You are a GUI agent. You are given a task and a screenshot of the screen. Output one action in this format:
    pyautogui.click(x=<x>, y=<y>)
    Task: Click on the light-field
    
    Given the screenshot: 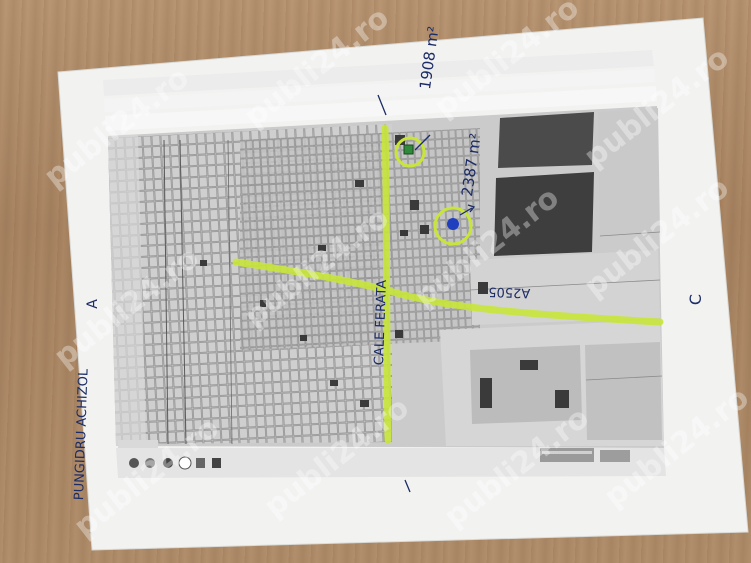 What is the action you would take?
    pyautogui.click(x=629, y=172)
    